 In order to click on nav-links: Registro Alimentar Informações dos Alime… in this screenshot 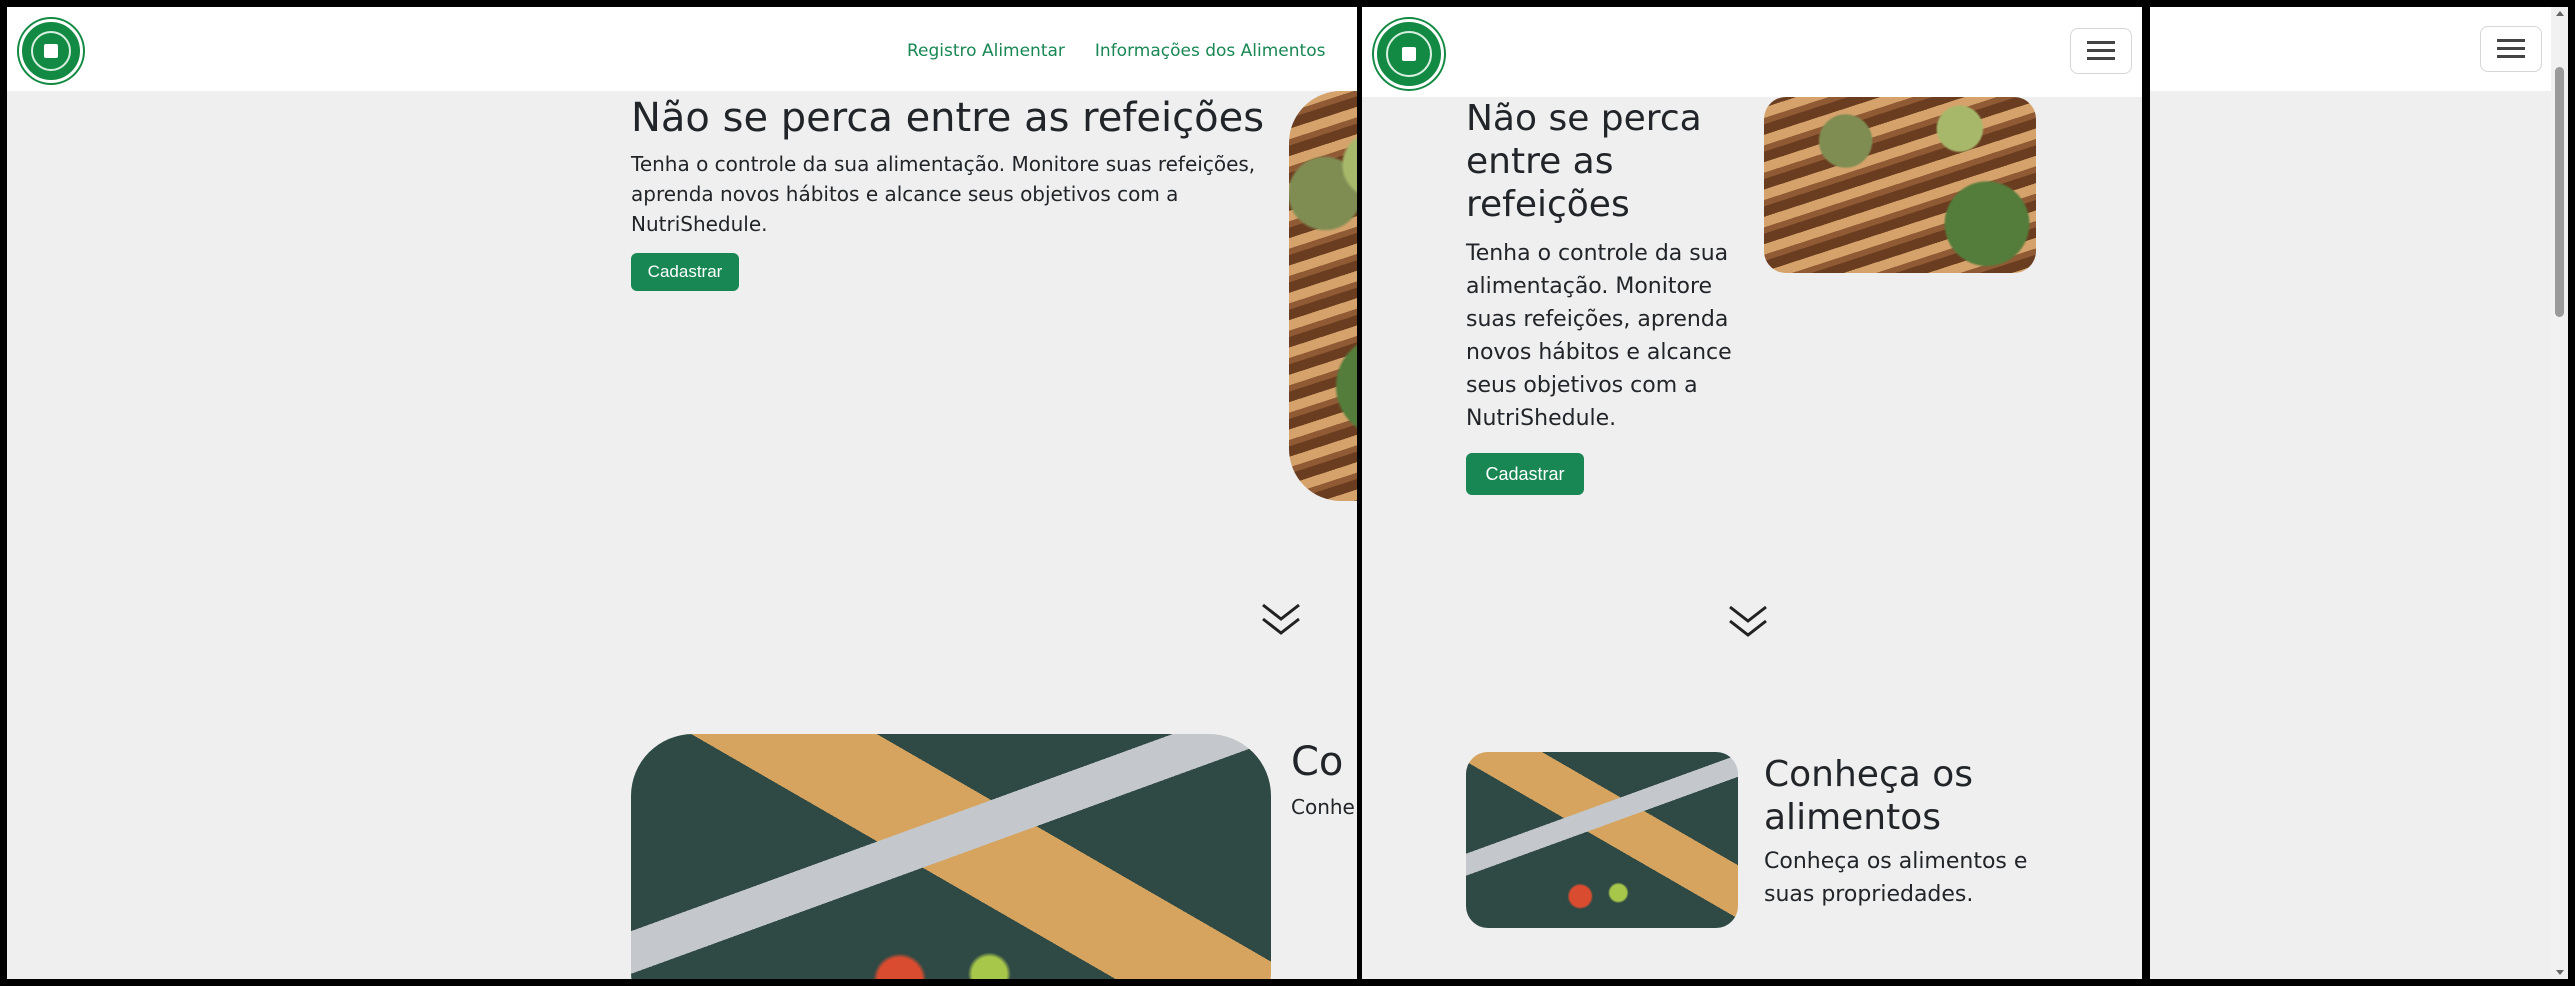, I will do `click(1132, 51)`.